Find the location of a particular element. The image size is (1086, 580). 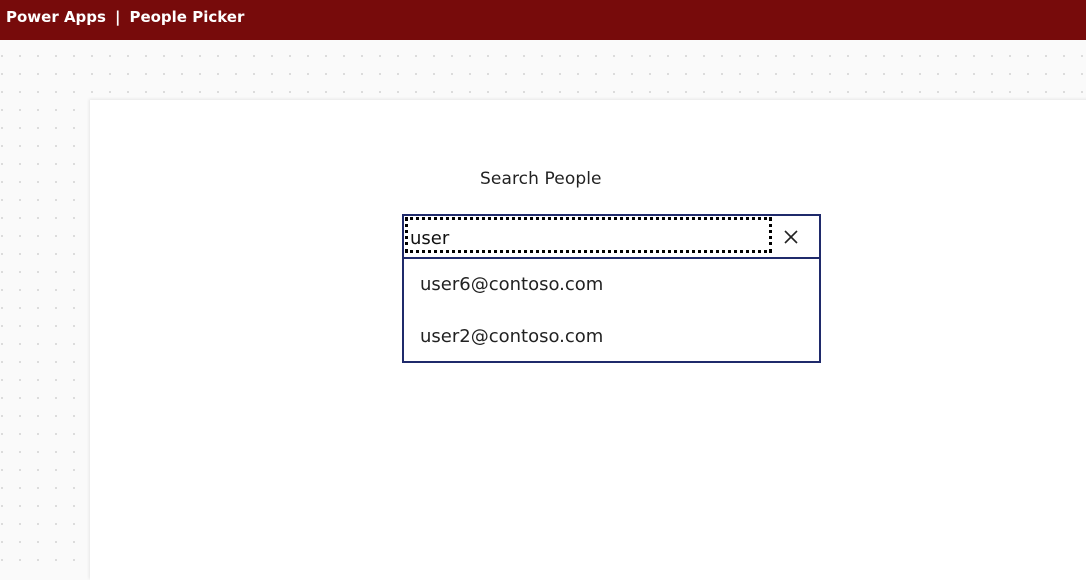

close-icon is located at coordinates (791, 237).